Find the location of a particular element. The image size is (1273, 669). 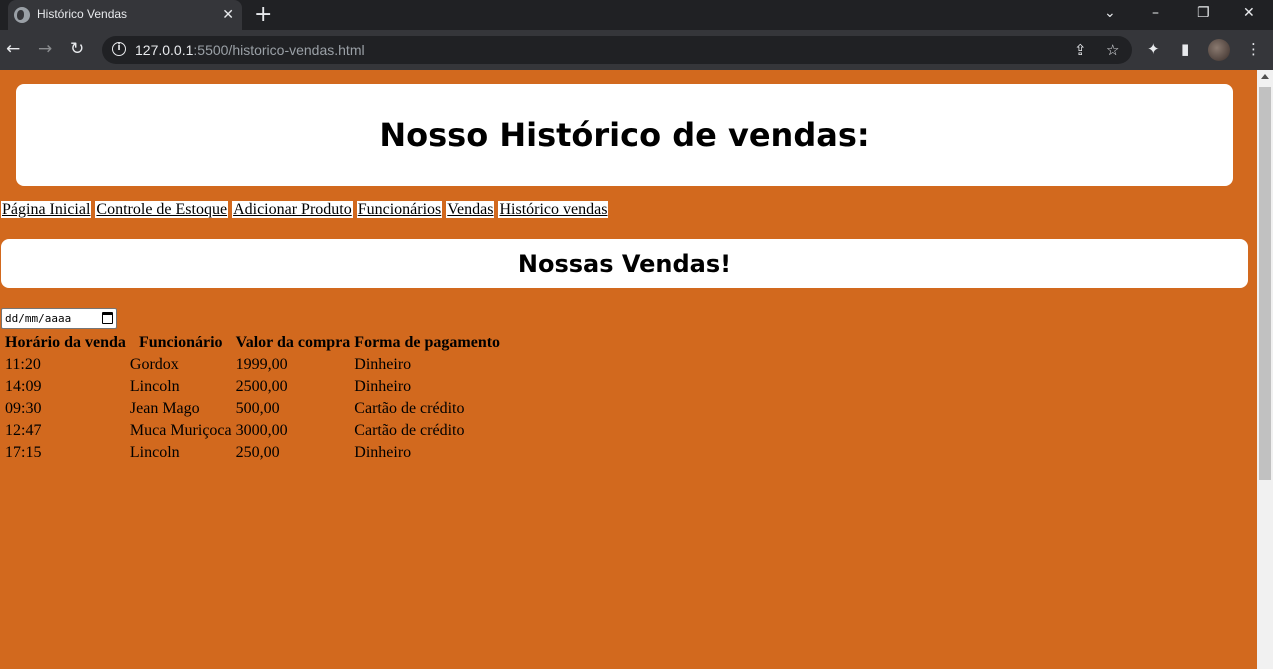

reload-button: ↻ is located at coordinates (77, 49).